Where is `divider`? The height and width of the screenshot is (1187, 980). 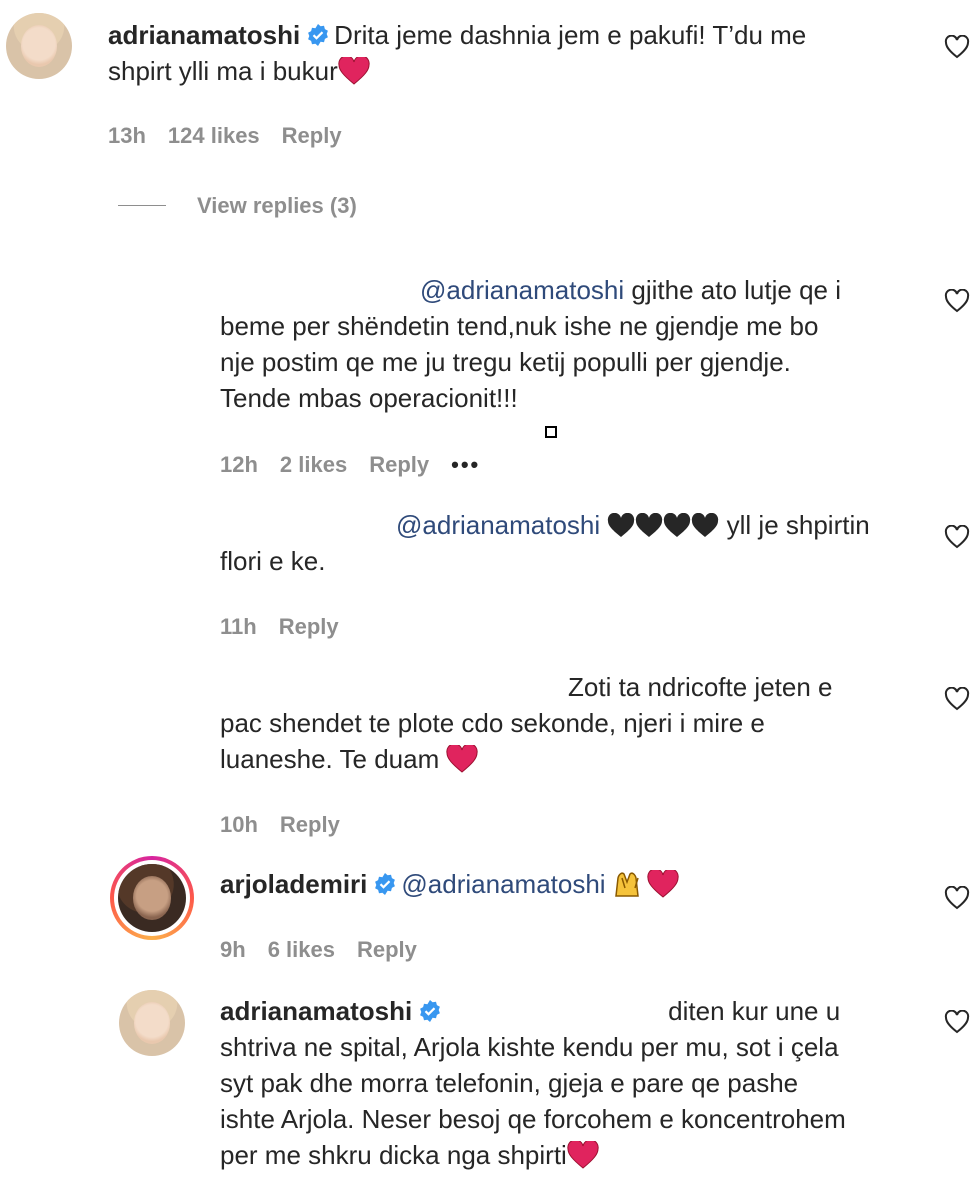
divider is located at coordinates (142, 205).